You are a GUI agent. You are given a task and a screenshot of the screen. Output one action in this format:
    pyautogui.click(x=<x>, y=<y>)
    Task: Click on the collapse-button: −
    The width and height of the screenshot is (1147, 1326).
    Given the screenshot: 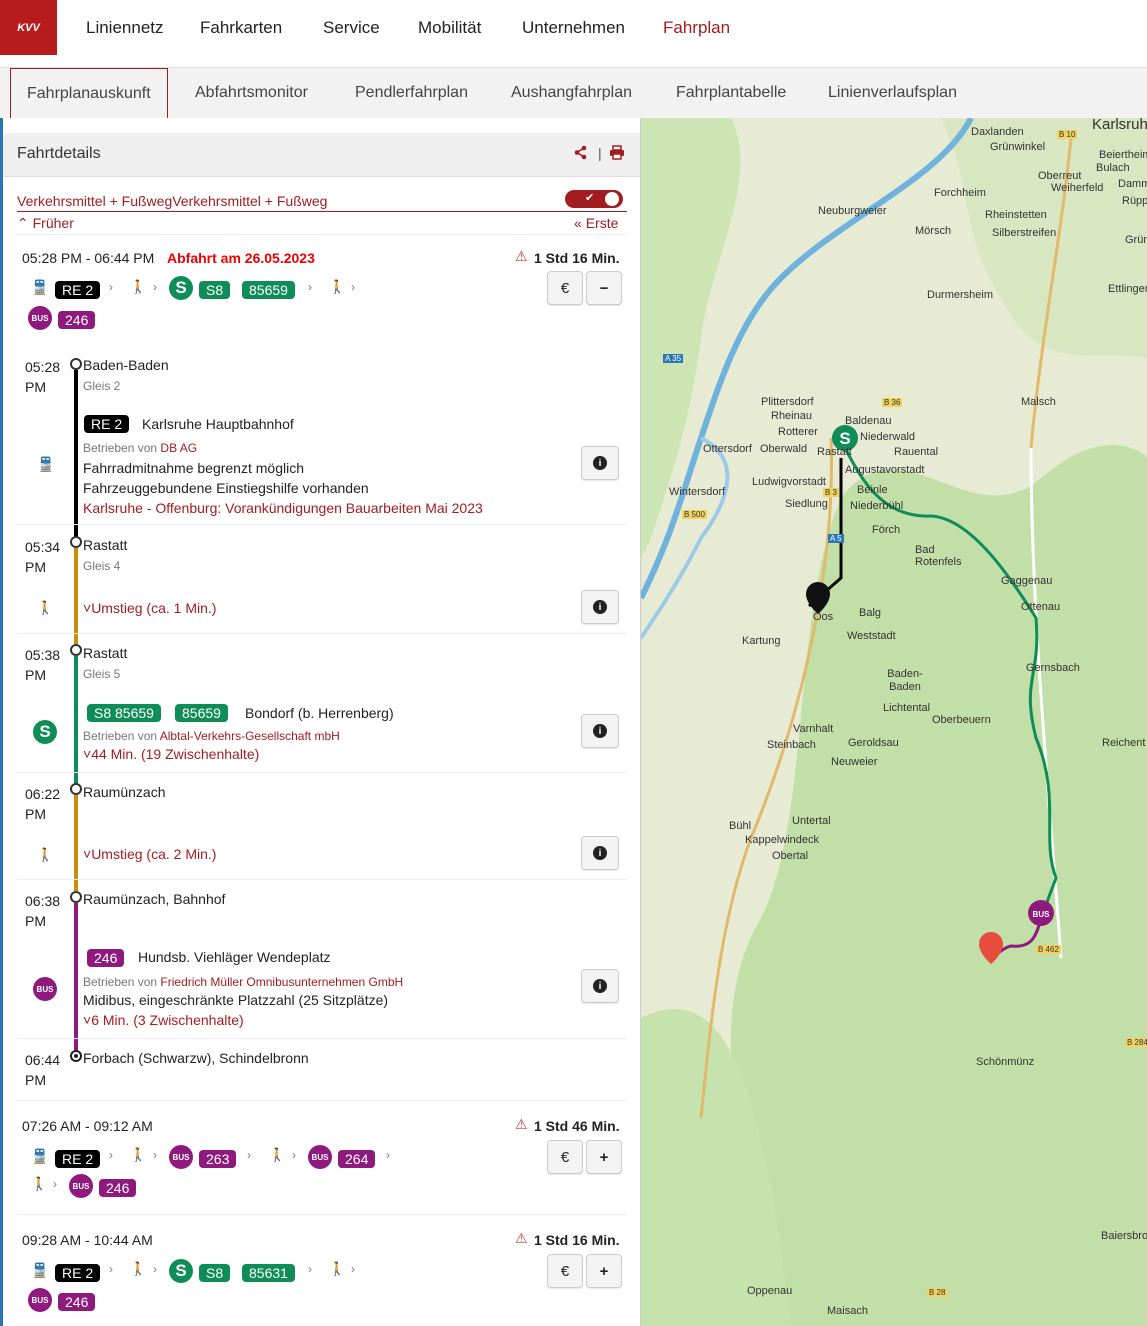 What is the action you would take?
    pyautogui.click(x=604, y=288)
    